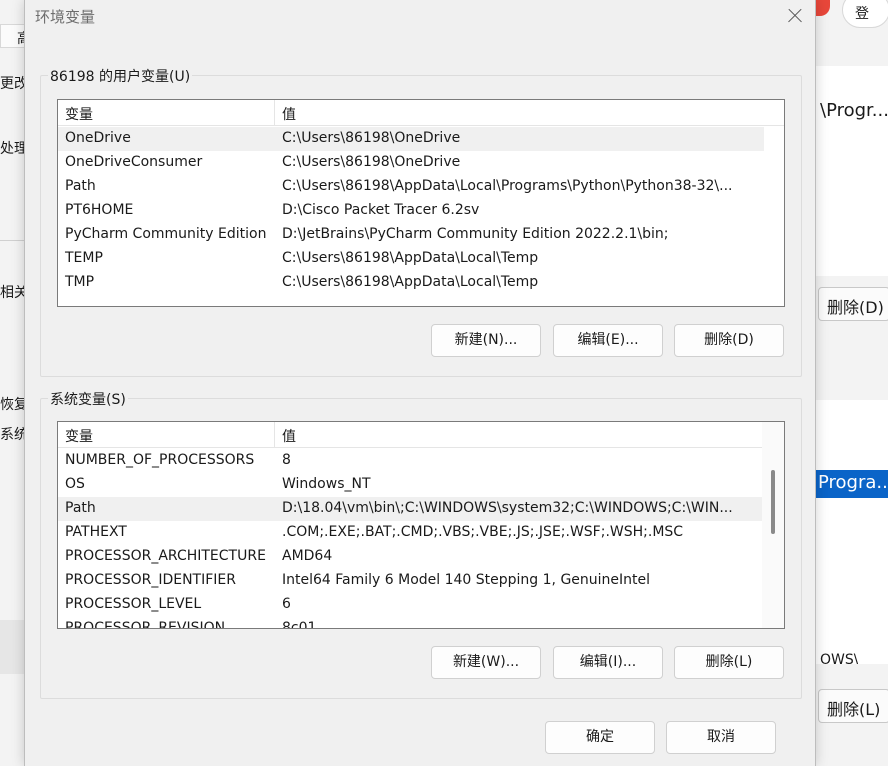 The image size is (888, 766). Describe the element at coordinates (286, 604) in the screenshot. I see `var-value: 6` at that location.